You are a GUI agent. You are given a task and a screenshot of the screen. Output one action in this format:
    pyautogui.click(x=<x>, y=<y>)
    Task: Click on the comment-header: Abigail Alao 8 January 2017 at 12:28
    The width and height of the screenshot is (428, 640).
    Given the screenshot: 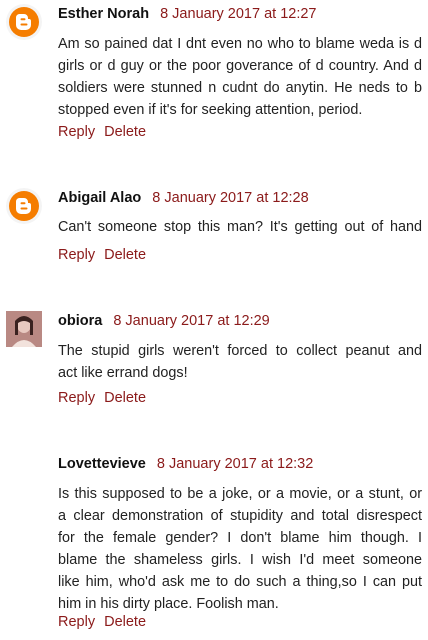 What is the action you would take?
    pyautogui.click(x=183, y=198)
    